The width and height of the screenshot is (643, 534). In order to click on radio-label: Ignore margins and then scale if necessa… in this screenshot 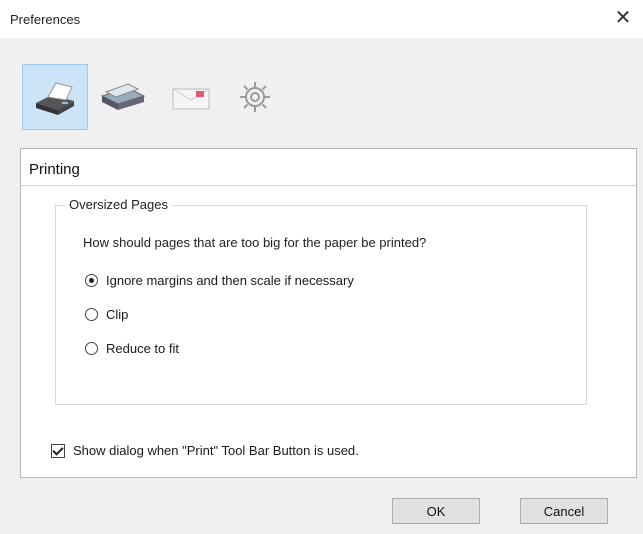, I will do `click(230, 280)`.